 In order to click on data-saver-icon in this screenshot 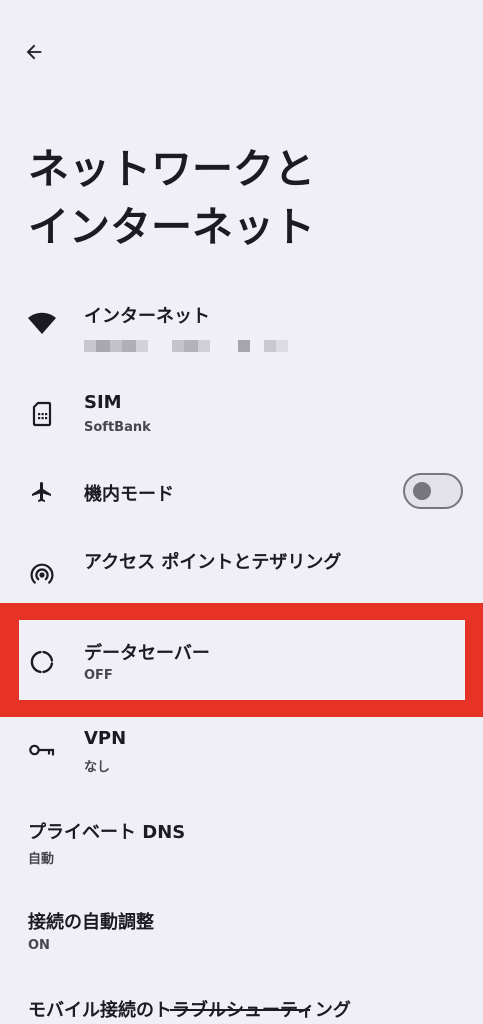, I will do `click(42, 662)`.